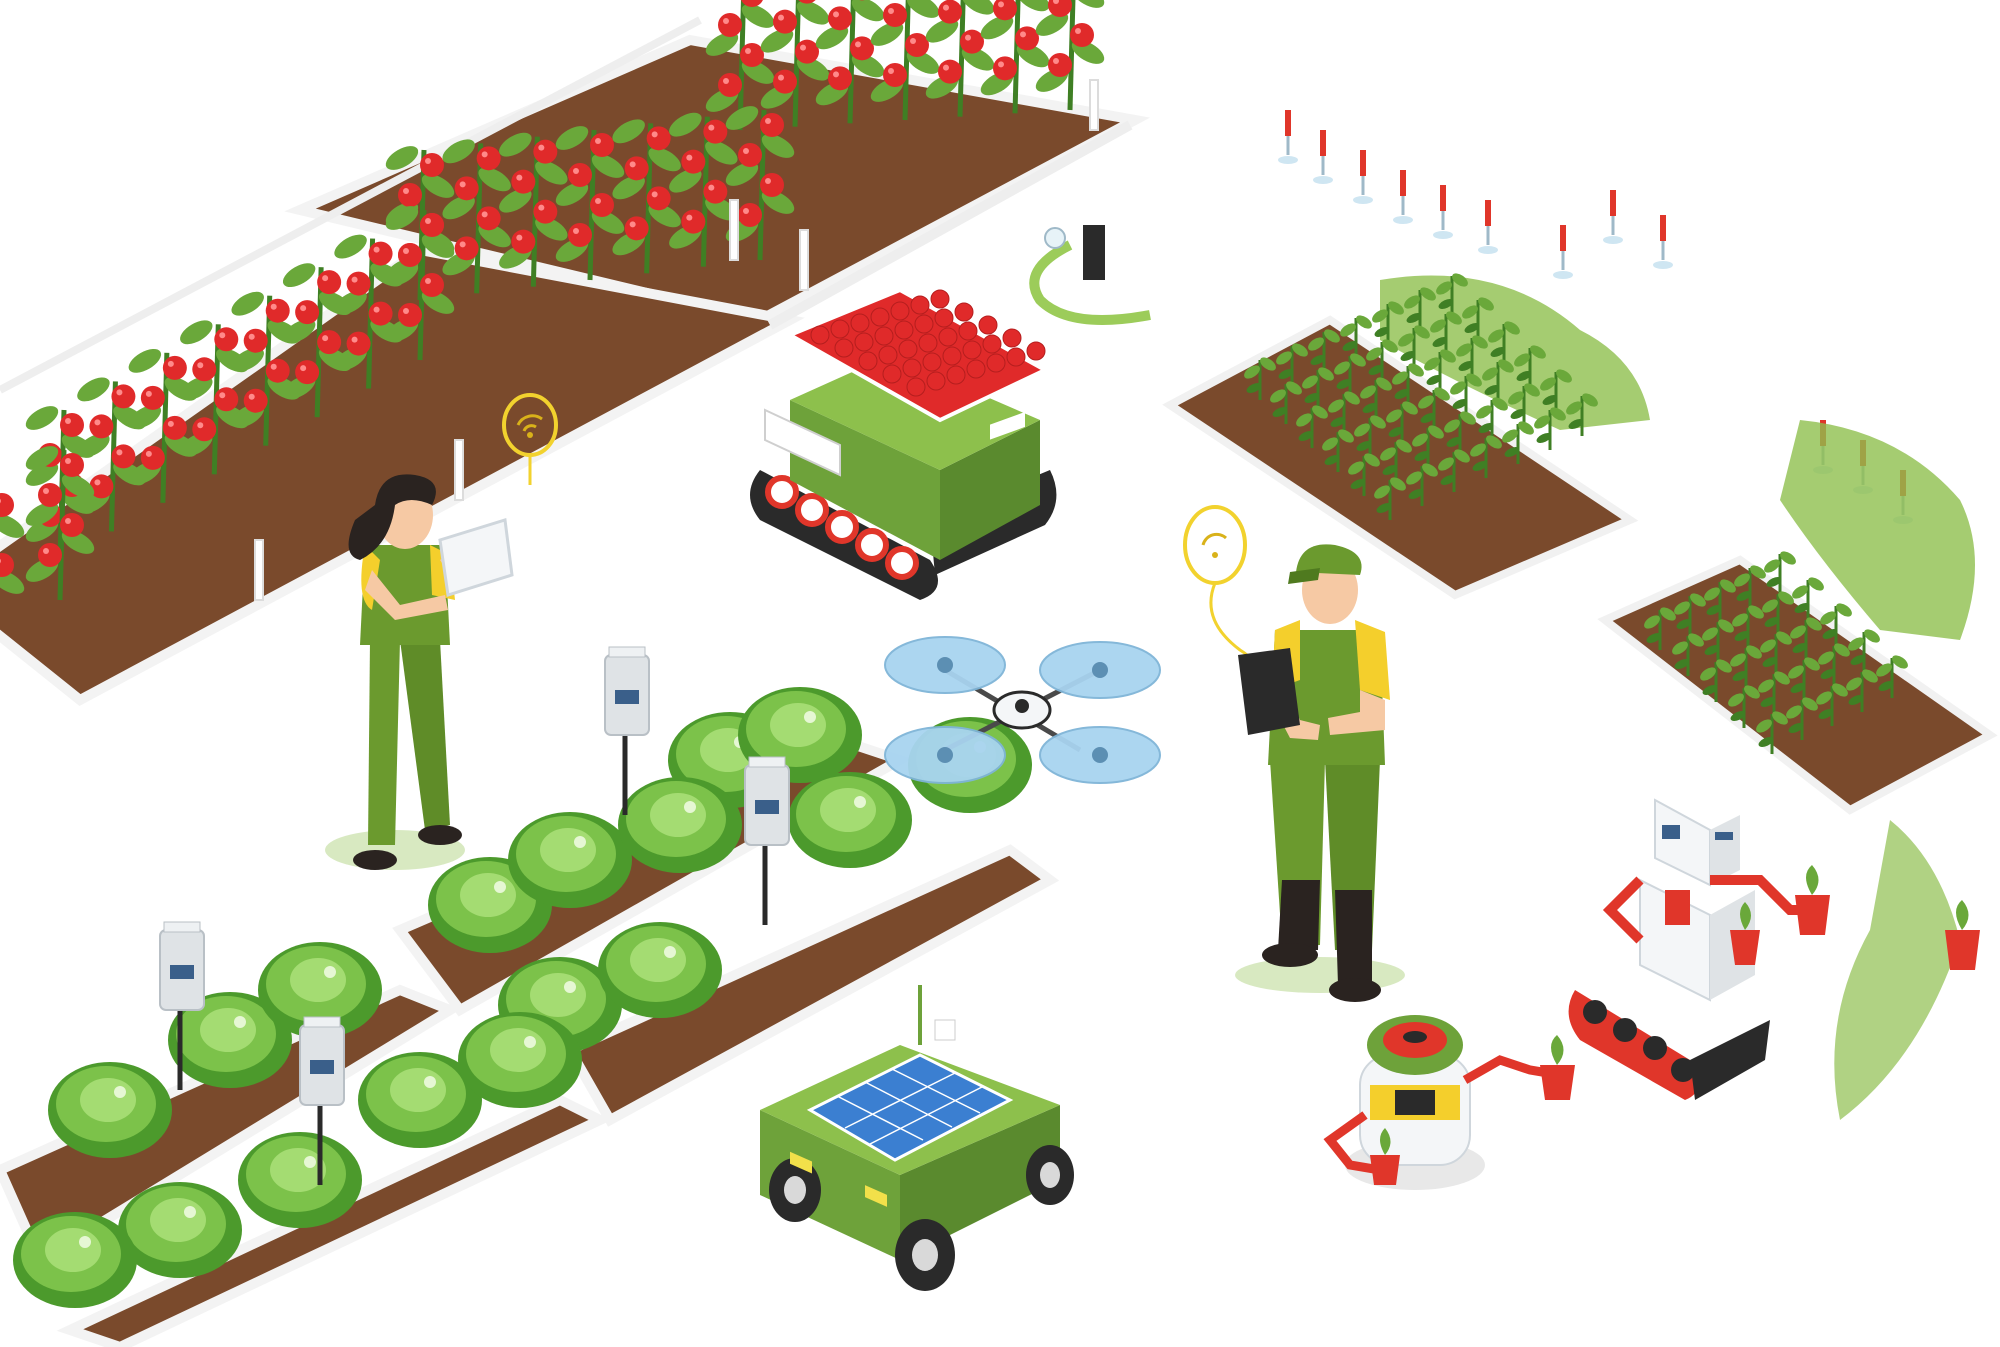 Image resolution: width=2000 pixels, height=1347 pixels. What do you see at coordinates (903, 443) in the screenshot?
I see `tracked-harvest-robot-with-tomato-crate` at bounding box center [903, 443].